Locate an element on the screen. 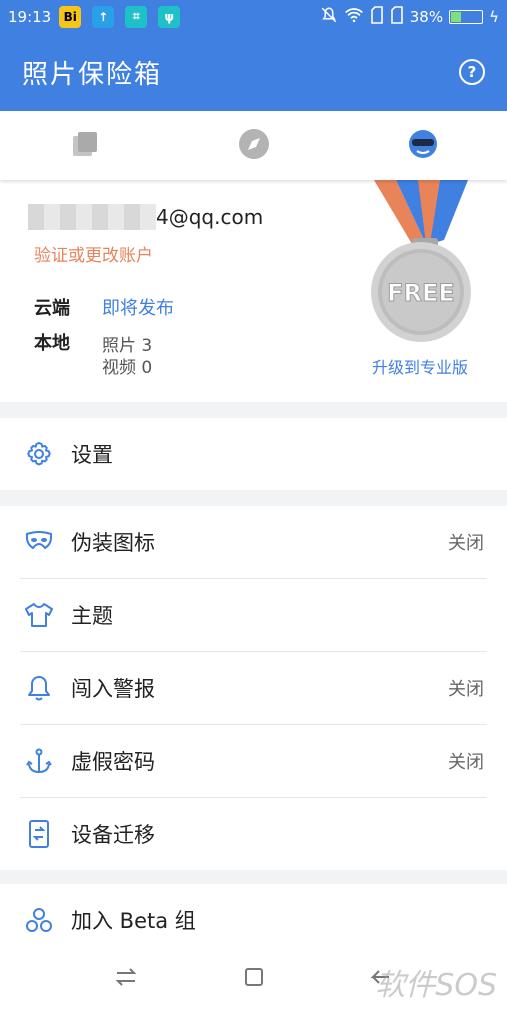 The image size is (507, 1012). profile-spy-icon is located at coordinates (423, 146).